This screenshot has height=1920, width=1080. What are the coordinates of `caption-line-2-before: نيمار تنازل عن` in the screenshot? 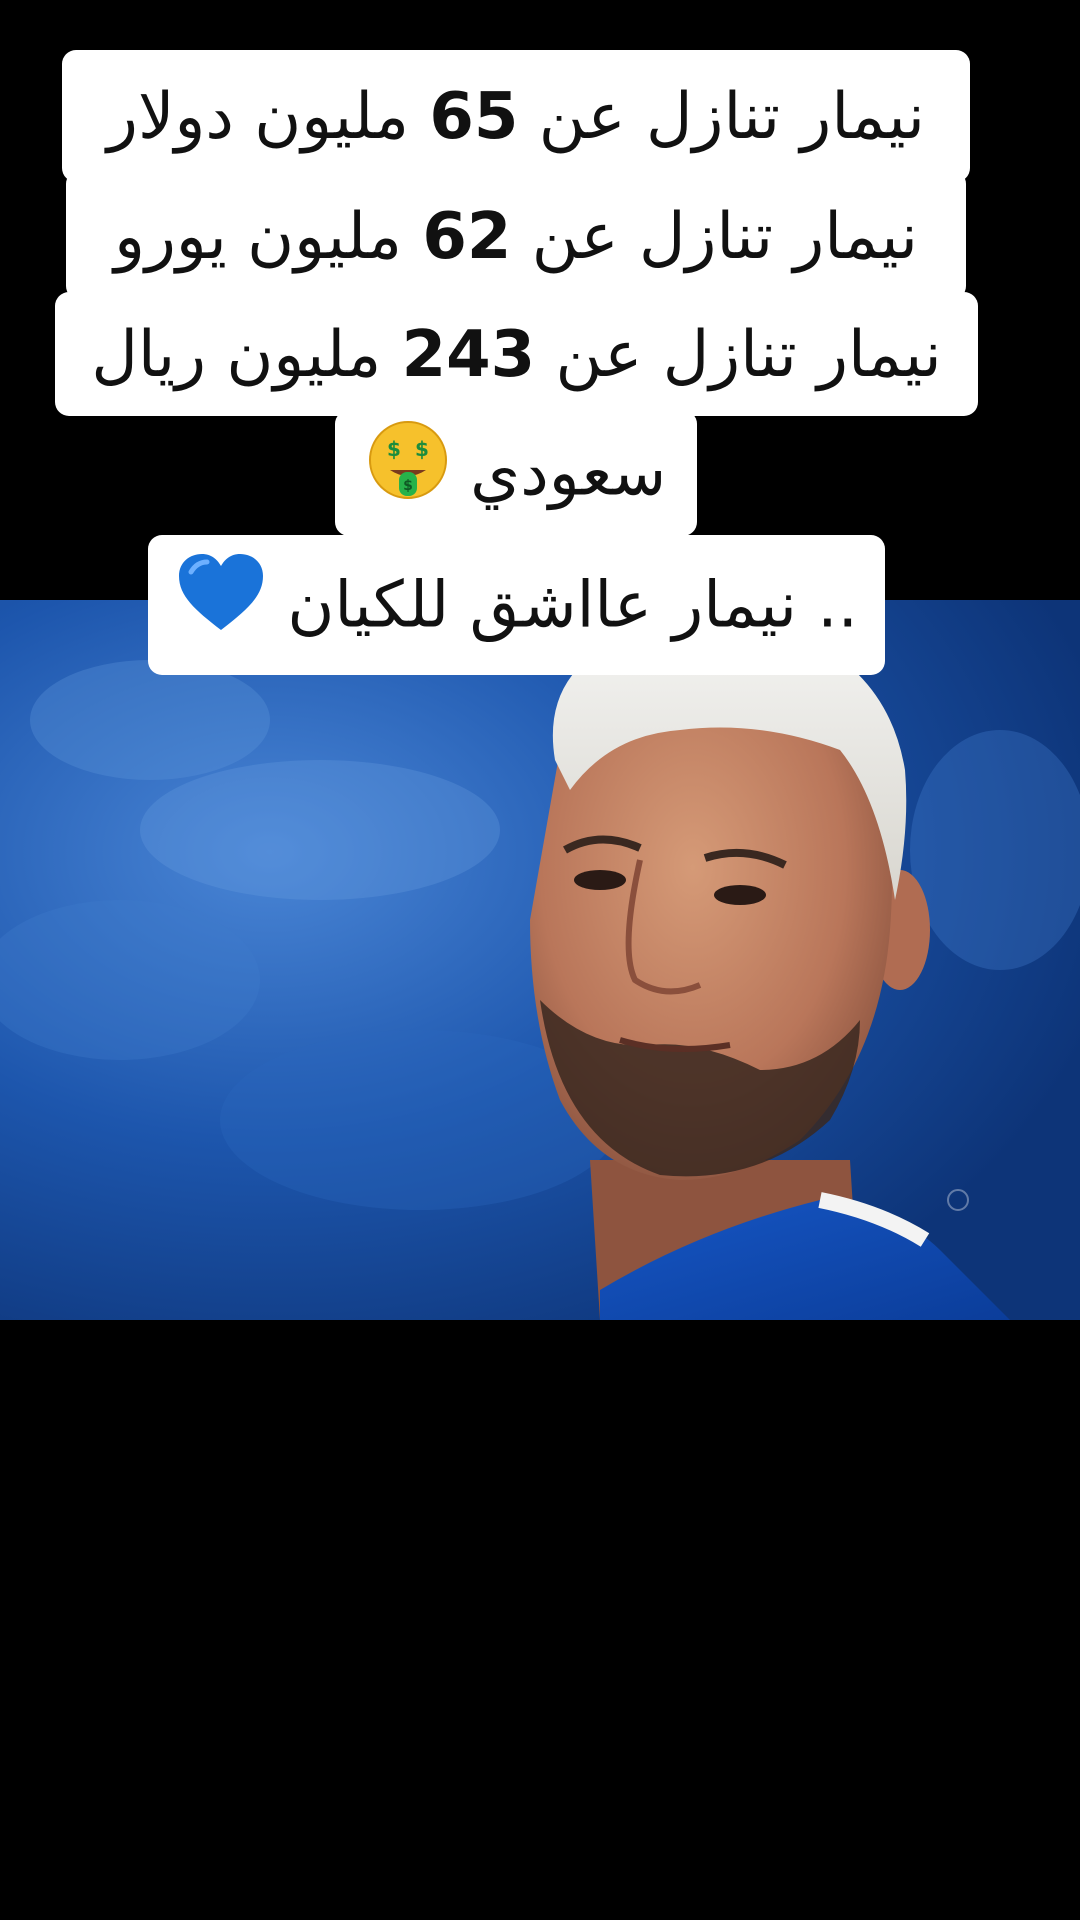 It's located at (724, 237).